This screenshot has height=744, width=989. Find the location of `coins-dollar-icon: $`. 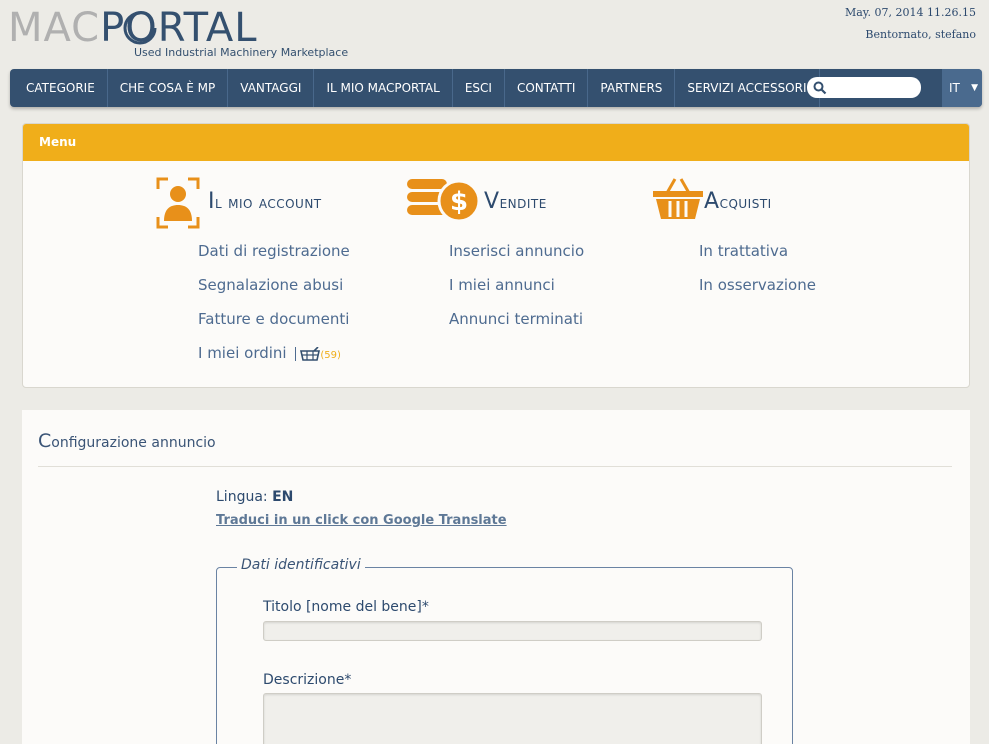

coins-dollar-icon: $ is located at coordinates (444, 201).